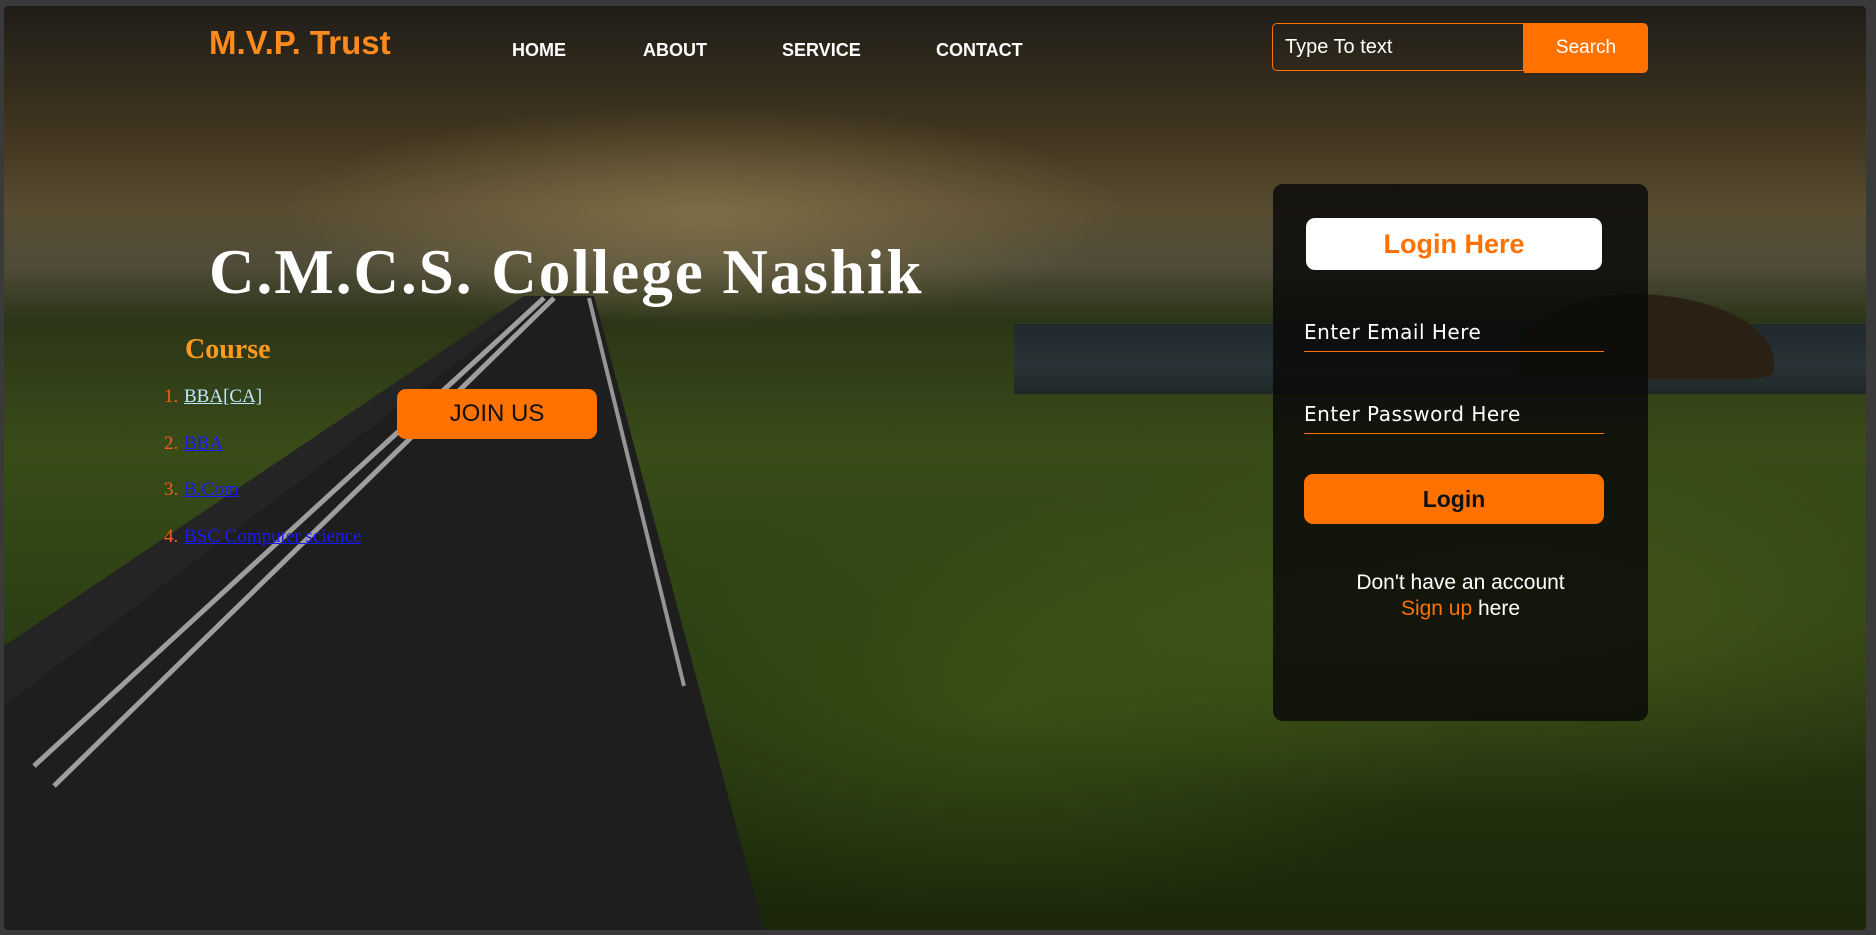  Describe the element at coordinates (1454, 332) in the screenshot. I see `email-field` at that location.